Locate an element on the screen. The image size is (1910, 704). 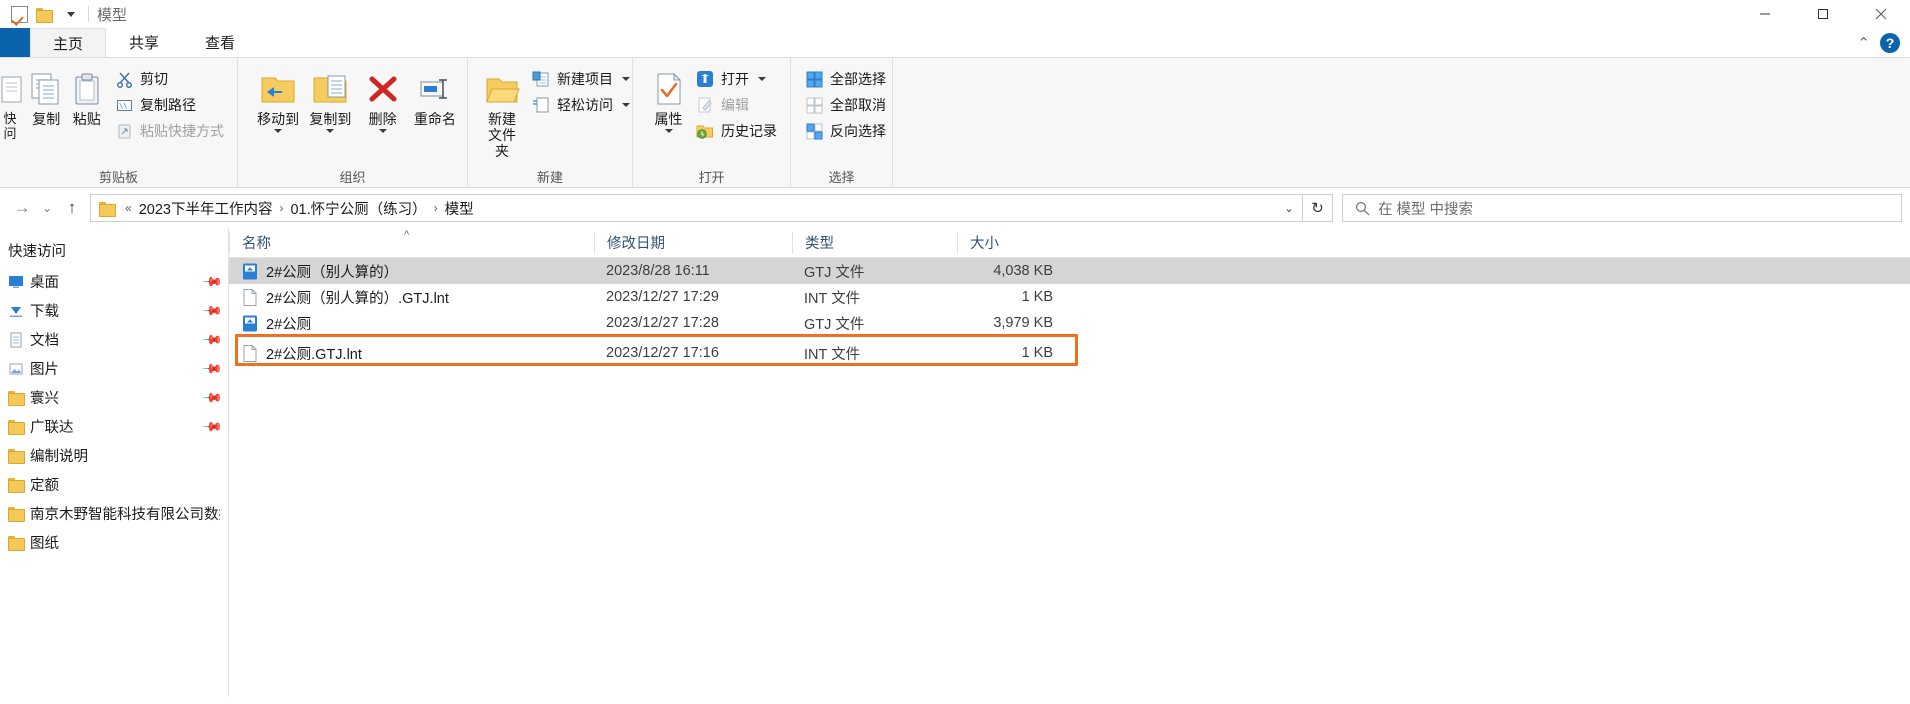
move-to-icon is located at coordinates (278, 88).